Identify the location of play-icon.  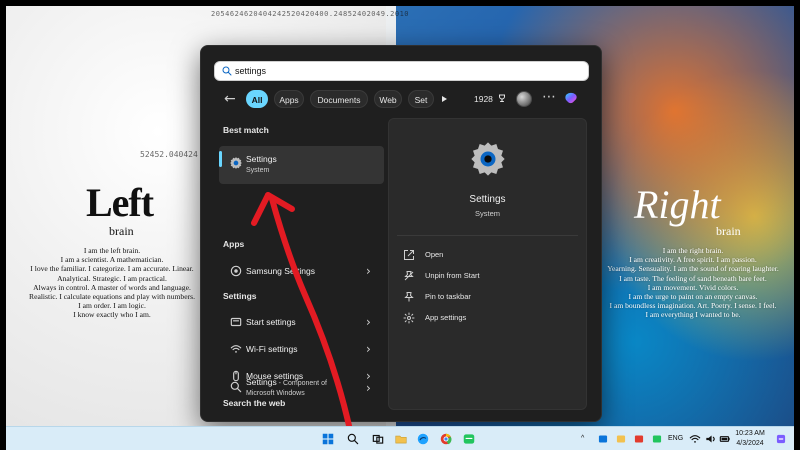
(444, 99).